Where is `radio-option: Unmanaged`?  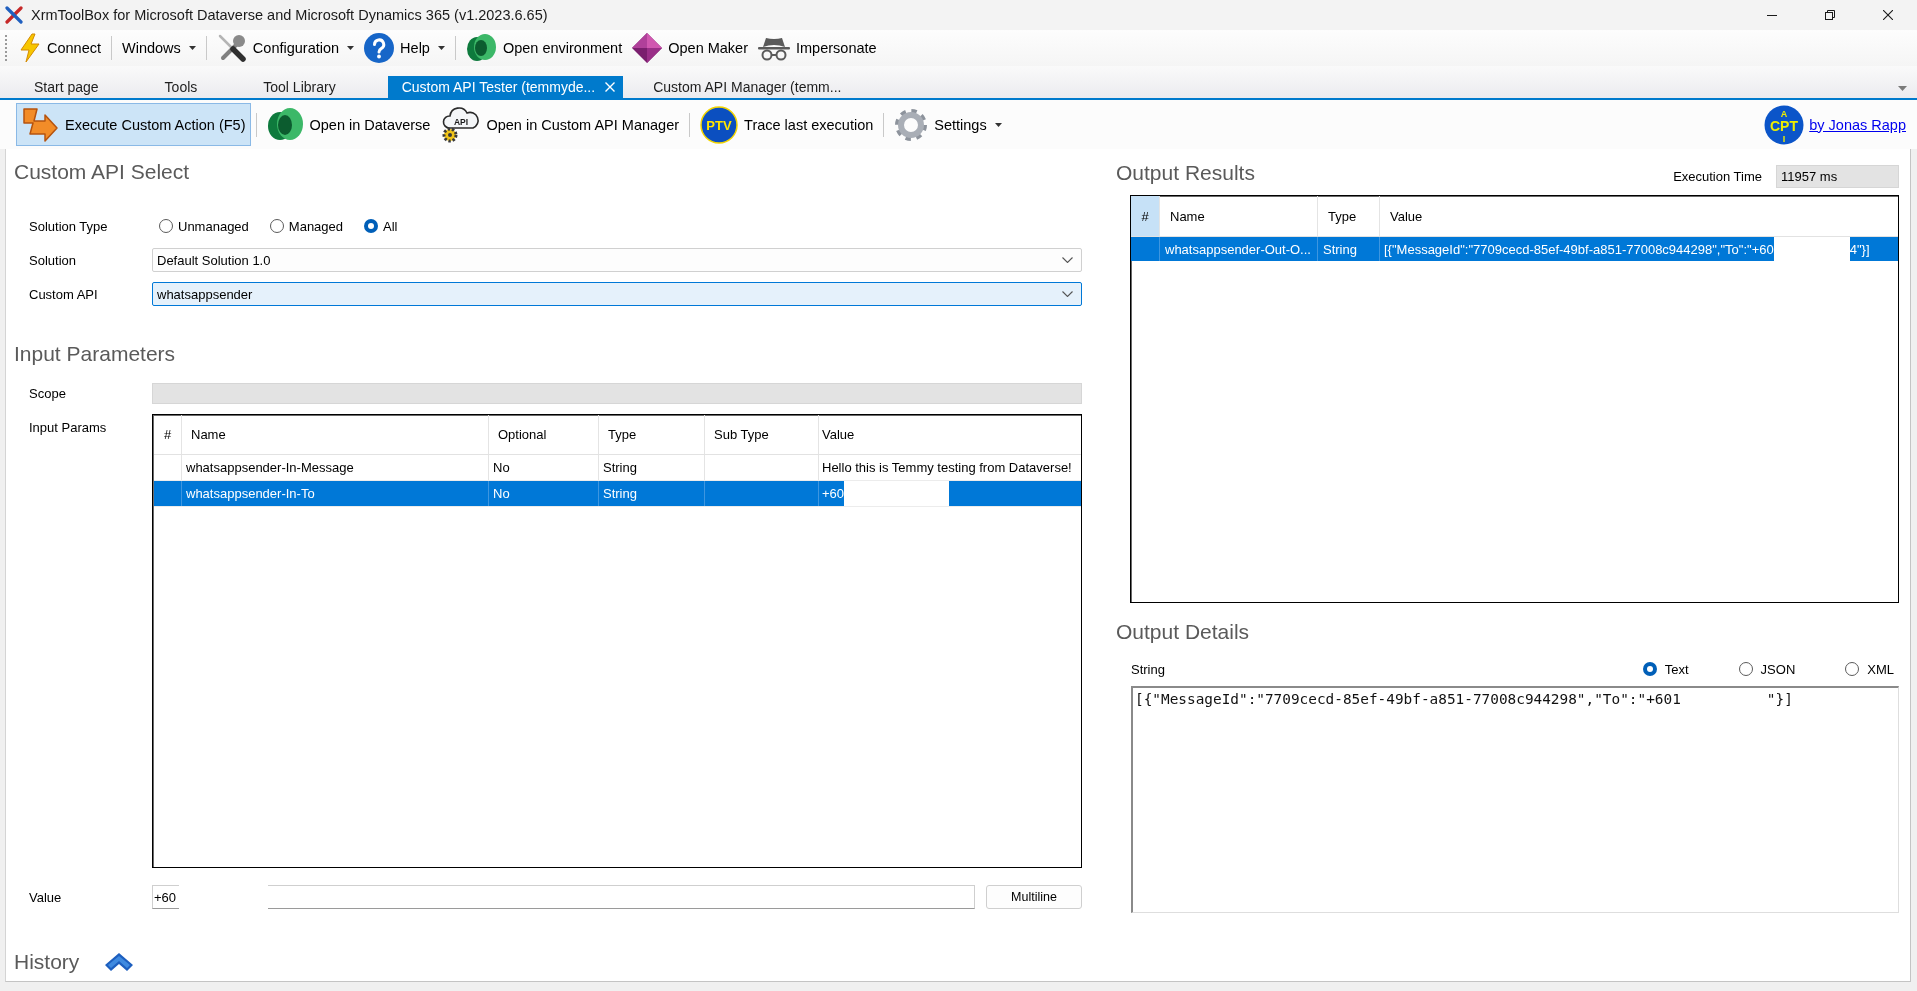
radio-option: Unmanaged is located at coordinates (204, 226).